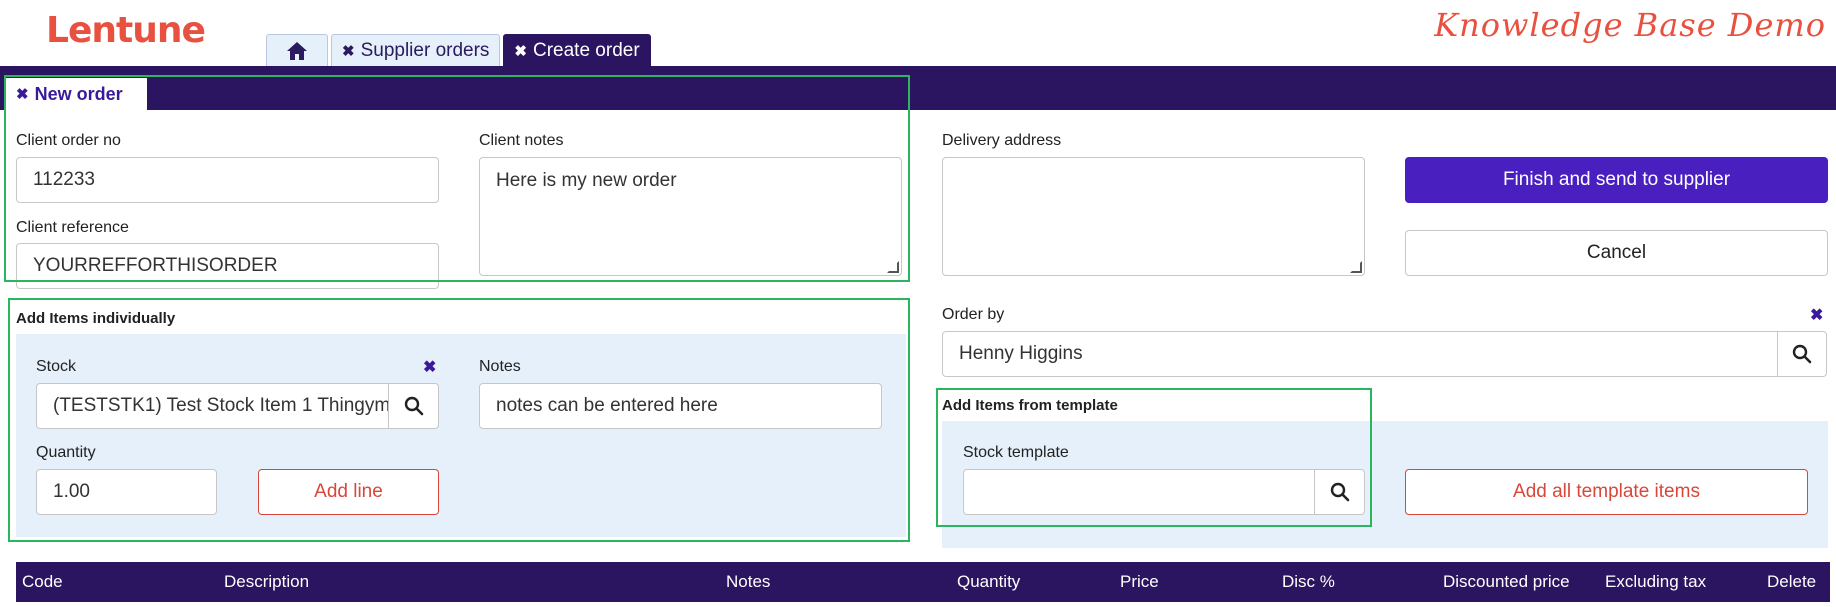 This screenshot has height=607, width=1836. What do you see at coordinates (425, 50) in the screenshot?
I see `tab-supplier-orders-label: Supplier orders` at bounding box center [425, 50].